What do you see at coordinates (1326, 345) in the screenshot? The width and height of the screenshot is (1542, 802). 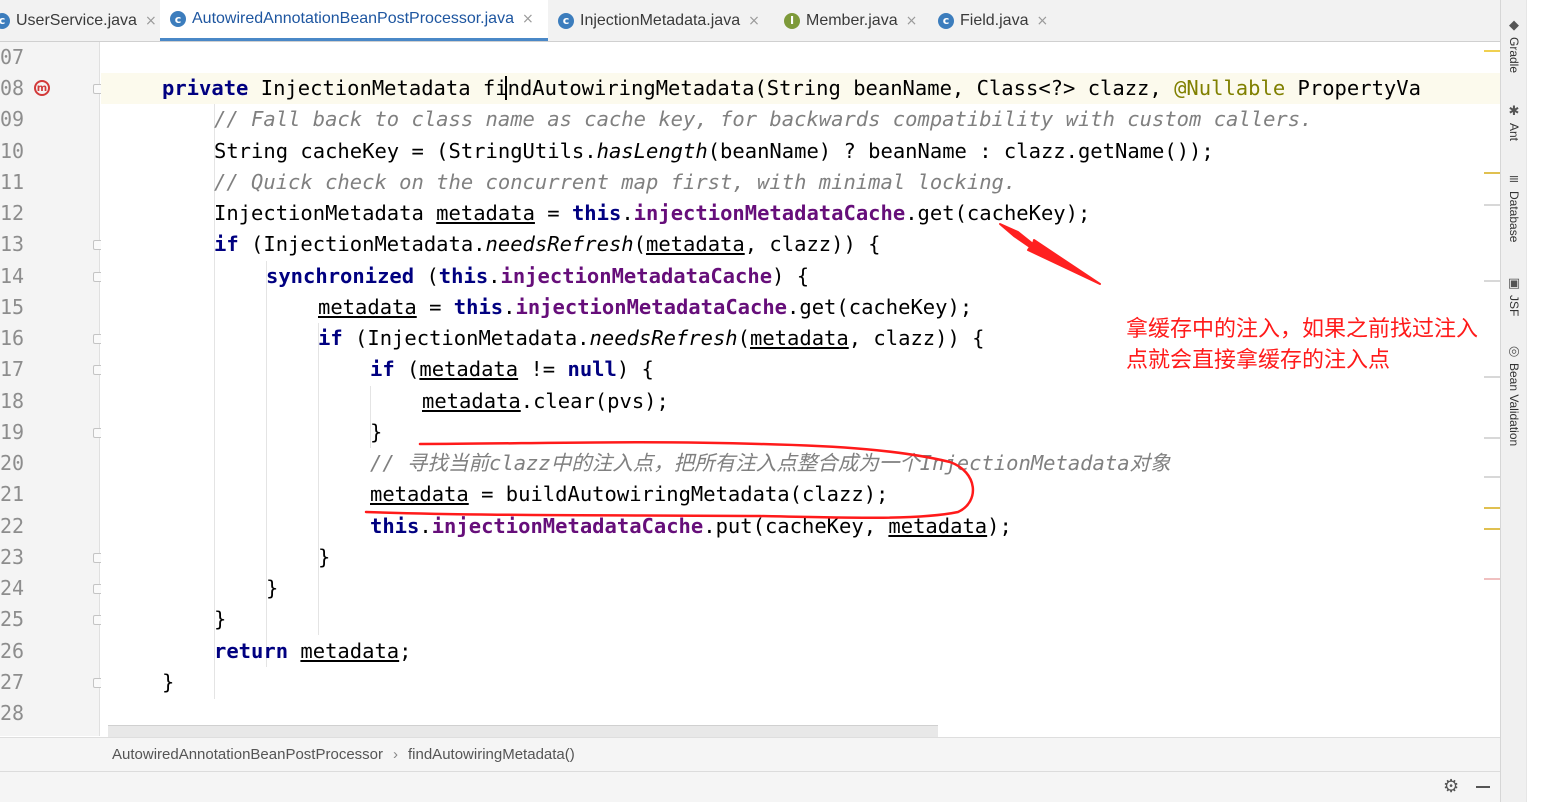 I see `annotation-note: 拿缓存中的注入，如果之前找过注入 点就会直接拿缓存的注入点` at bounding box center [1326, 345].